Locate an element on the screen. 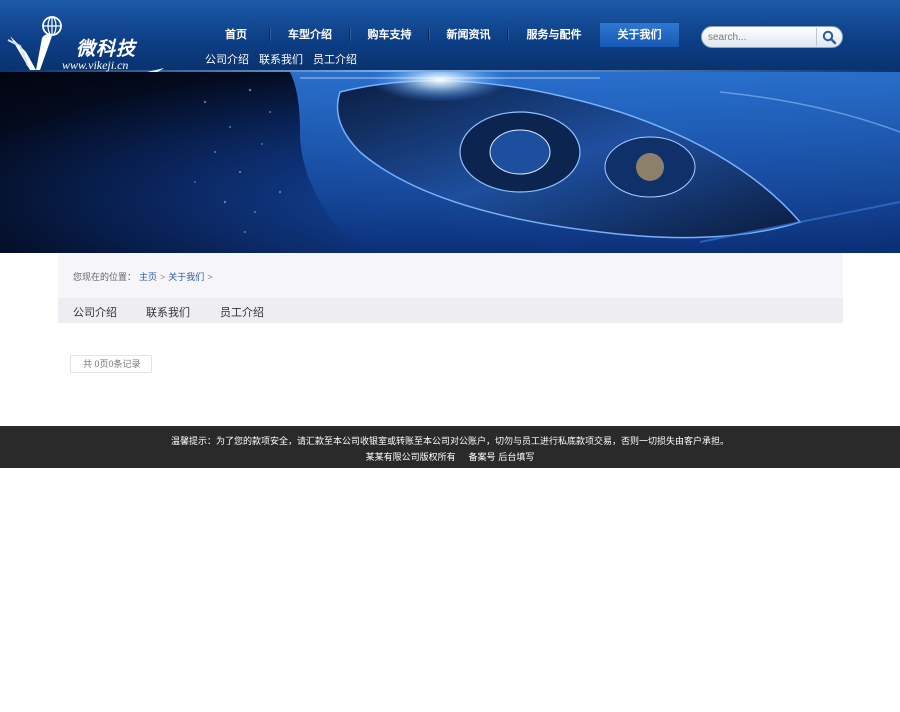  main-nav: 首页 车型介绍 购车支持 新闻资讯 服务与配件 关于我们 is located at coordinates (440, 35).